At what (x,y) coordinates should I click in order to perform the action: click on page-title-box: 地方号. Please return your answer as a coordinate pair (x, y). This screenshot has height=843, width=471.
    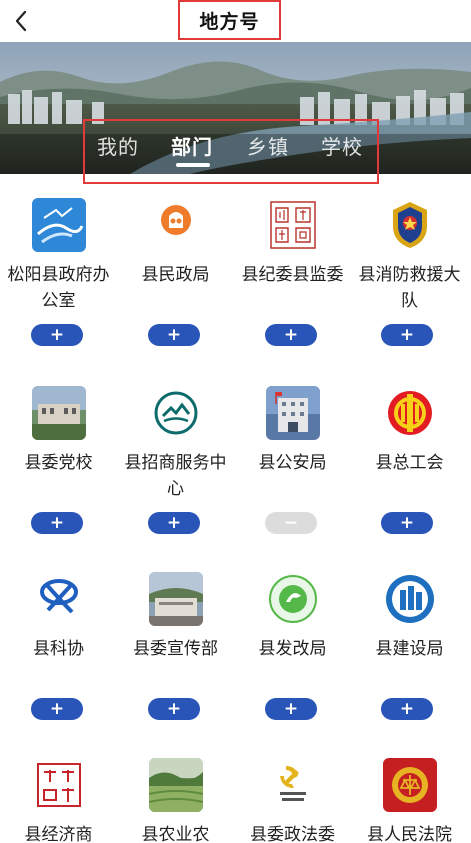
    Looking at the image, I should click on (229, 20).